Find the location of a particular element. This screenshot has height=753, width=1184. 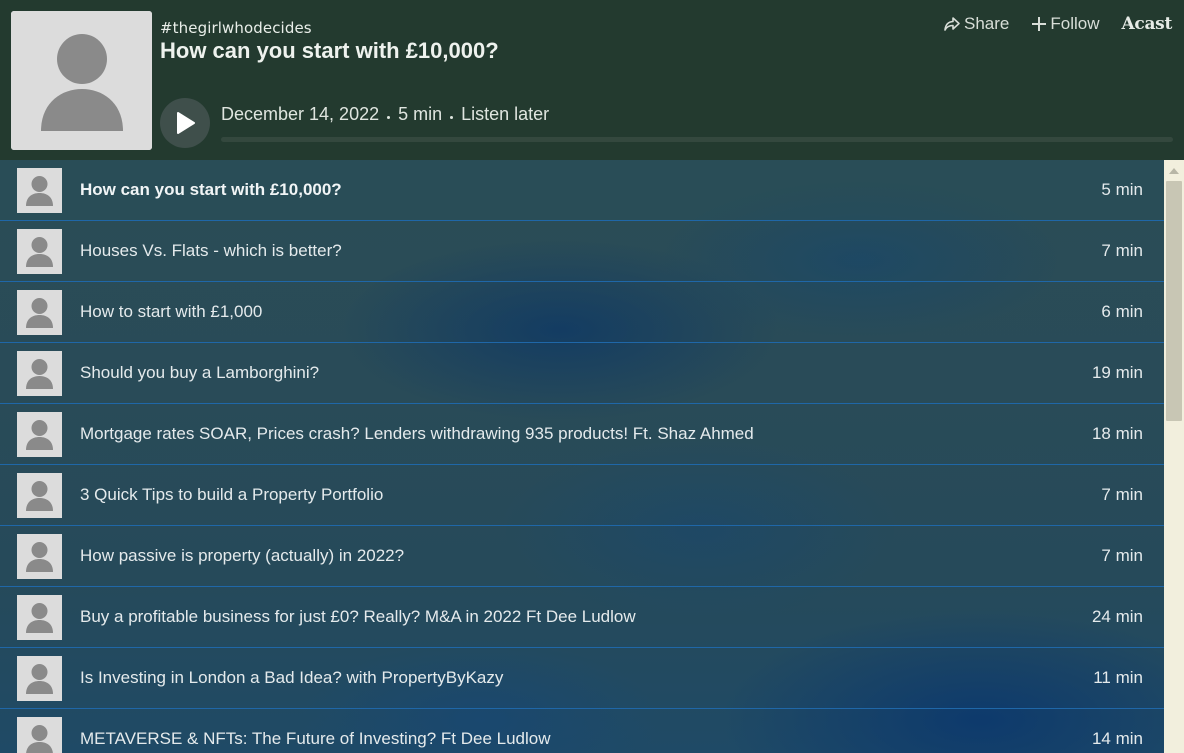

acast-logo: Acast is located at coordinates (1147, 24).